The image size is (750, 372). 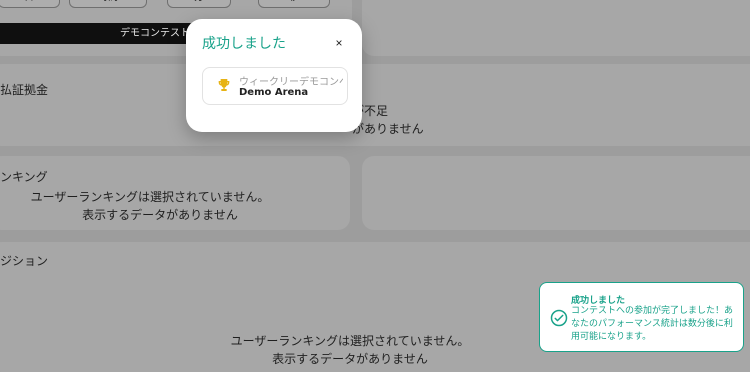 What do you see at coordinates (291, 82) in the screenshot?
I see `contest-name: ウィークリーデモコンペ` at bounding box center [291, 82].